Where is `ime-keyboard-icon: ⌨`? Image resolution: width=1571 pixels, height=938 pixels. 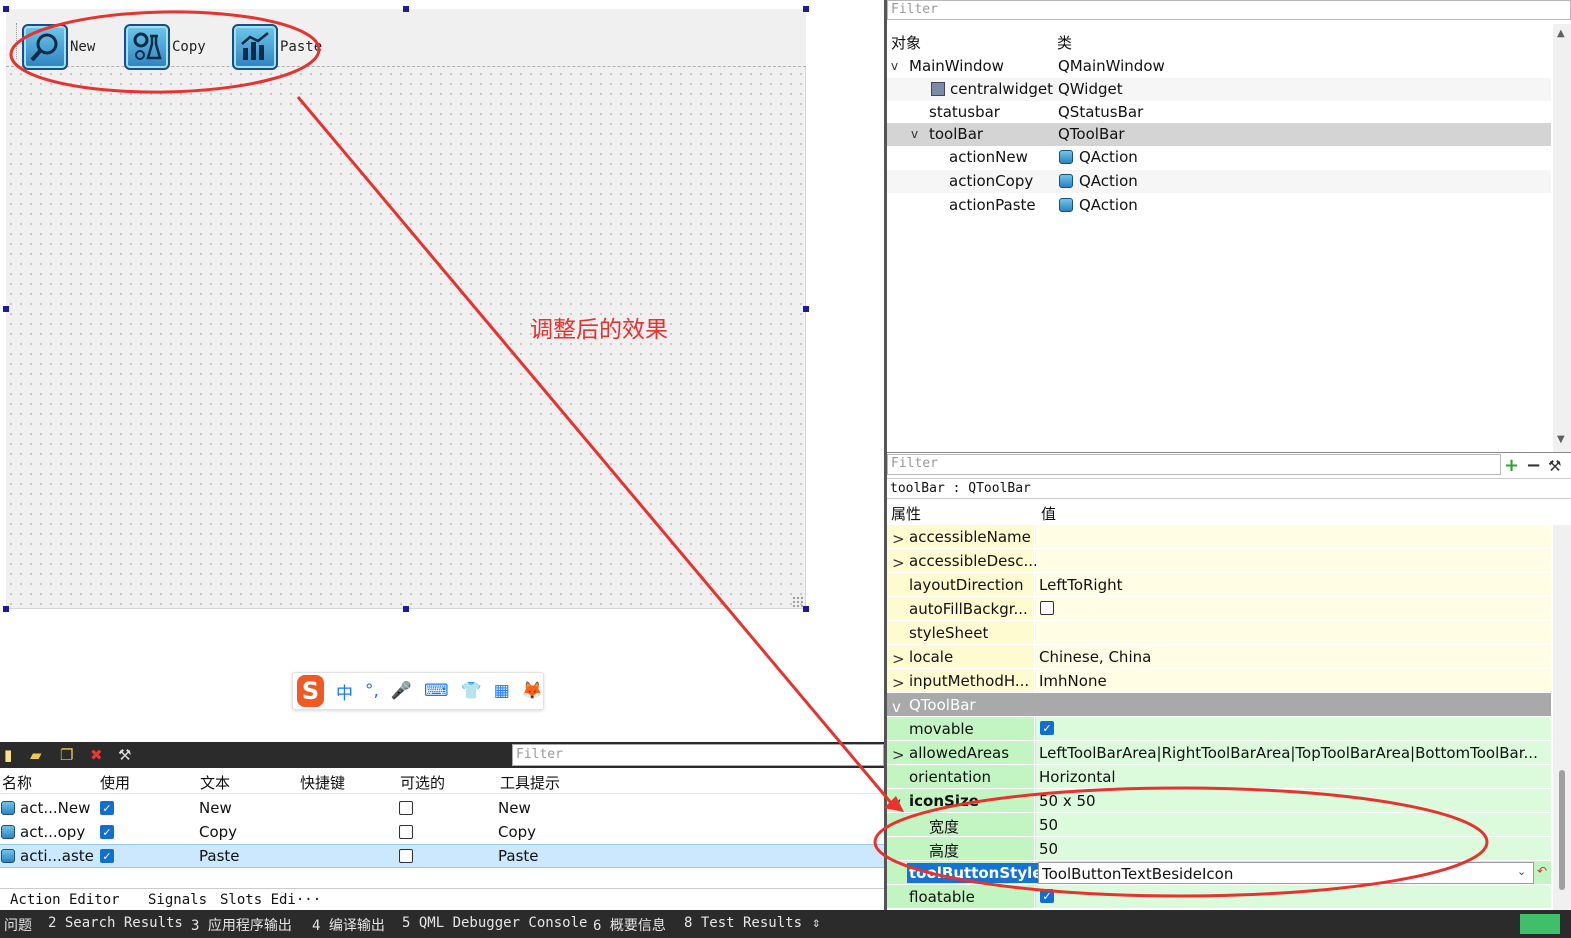
ime-keyboard-icon: ⌨ is located at coordinates (436, 691).